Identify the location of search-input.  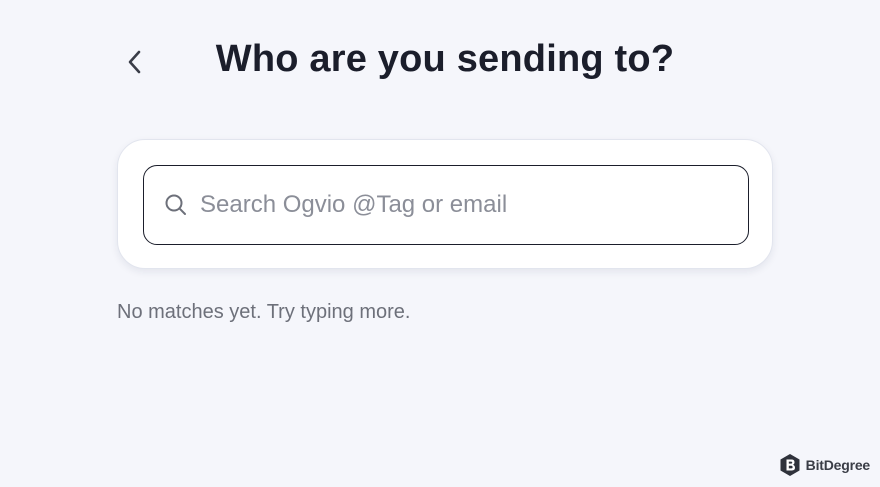
(460, 205).